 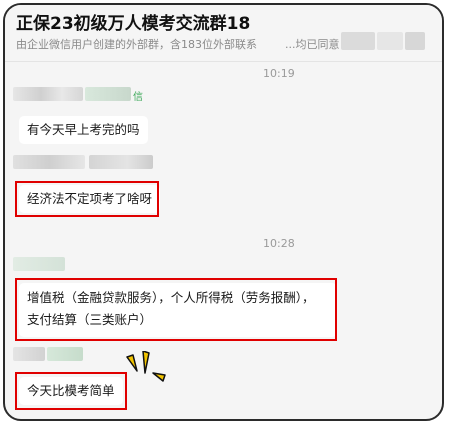 I want to click on message-bubble: 今天比模考简单, so click(x=71, y=391).